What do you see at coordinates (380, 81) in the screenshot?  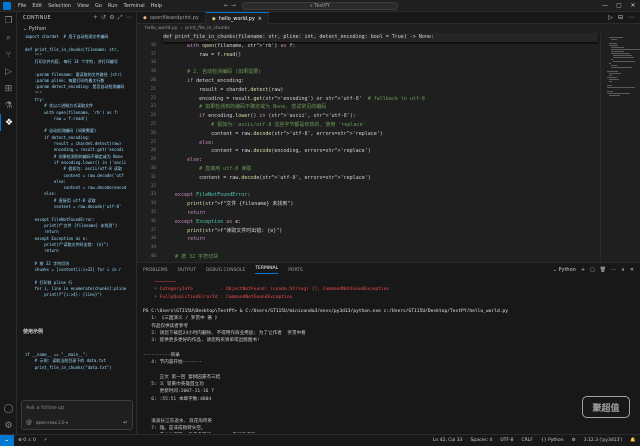 I see `code-line: if detect_encoding:` at bounding box center [380, 81].